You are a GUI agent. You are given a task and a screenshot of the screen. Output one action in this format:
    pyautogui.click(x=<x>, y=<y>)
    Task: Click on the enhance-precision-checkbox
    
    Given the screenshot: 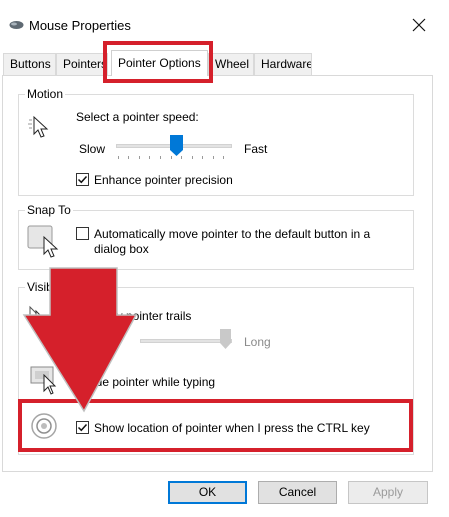 What is the action you would take?
    pyautogui.click(x=82, y=179)
    